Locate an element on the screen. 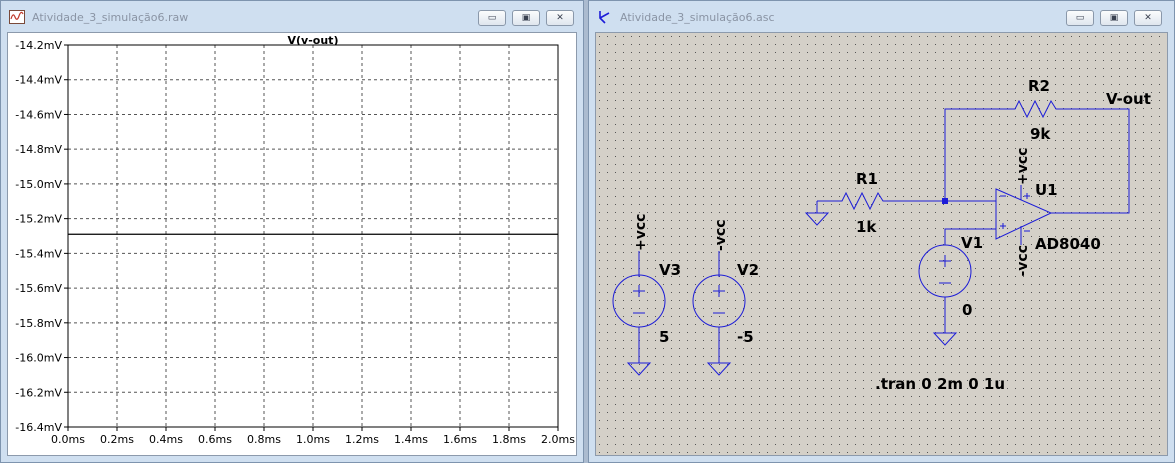 The image size is (1175, 463). chart-title: V(v-out) is located at coordinates (313, 40).